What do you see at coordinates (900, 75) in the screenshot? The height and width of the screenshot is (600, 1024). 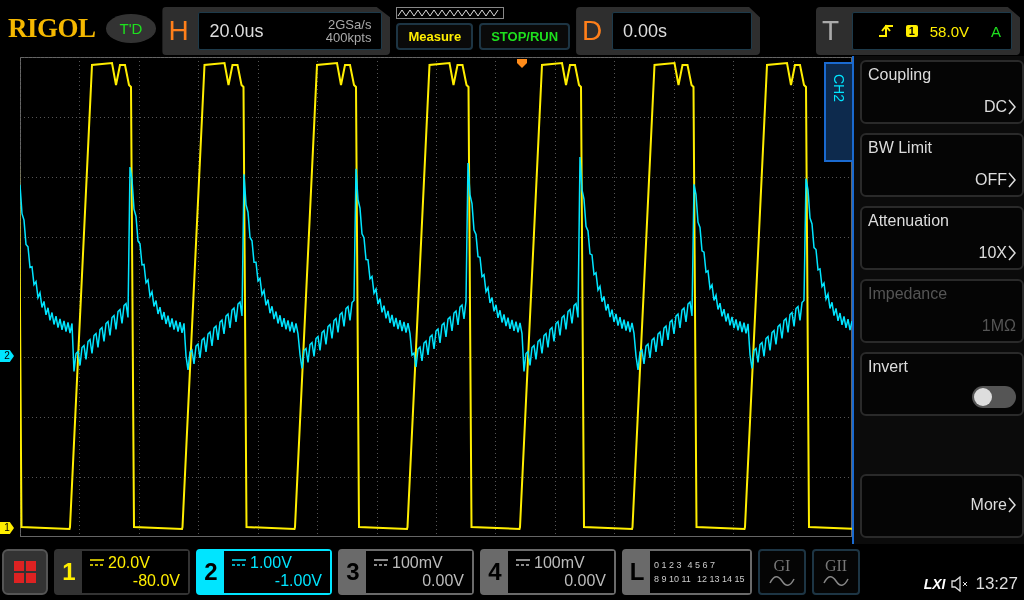 I see `menu-item-label: Coupling` at bounding box center [900, 75].